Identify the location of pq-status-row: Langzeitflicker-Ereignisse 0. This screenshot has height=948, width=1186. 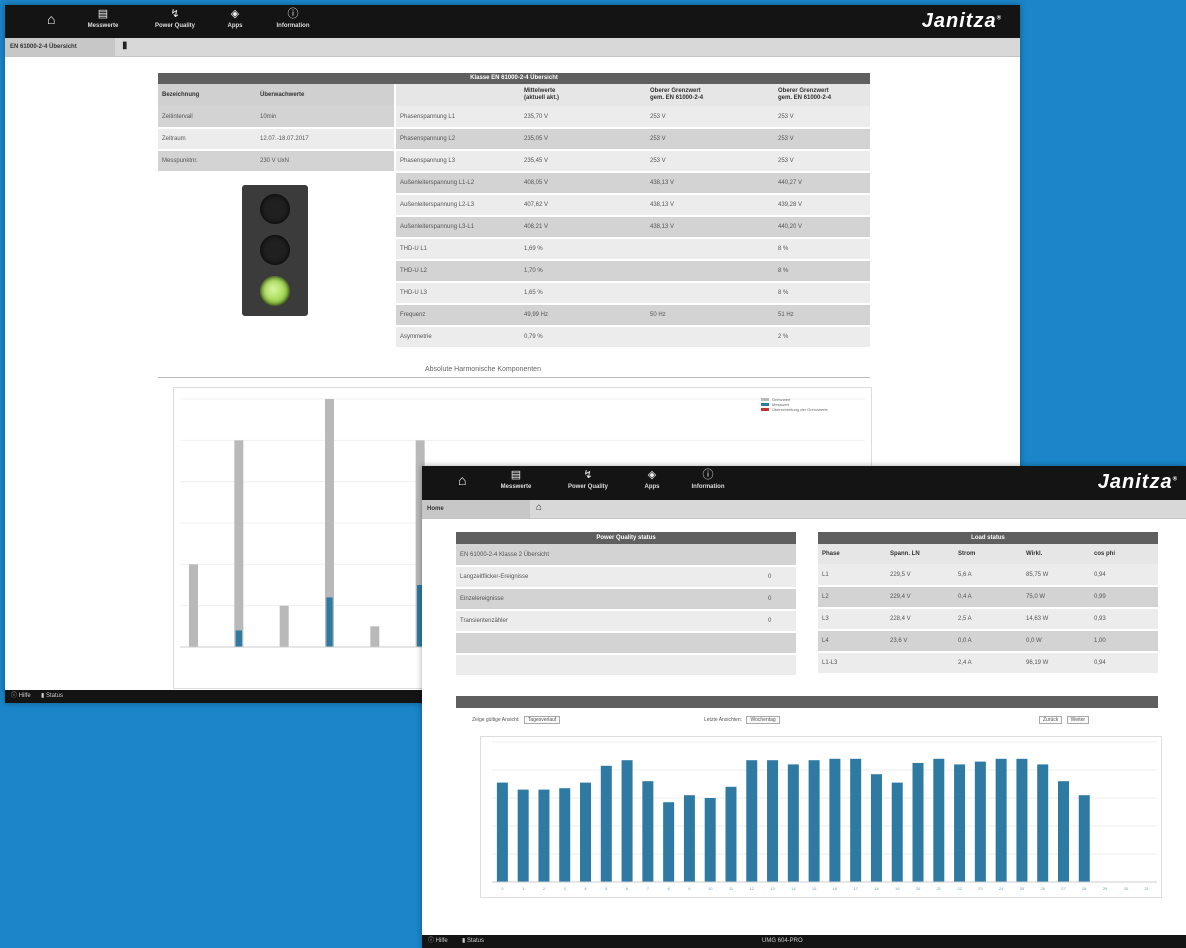
(626, 577).